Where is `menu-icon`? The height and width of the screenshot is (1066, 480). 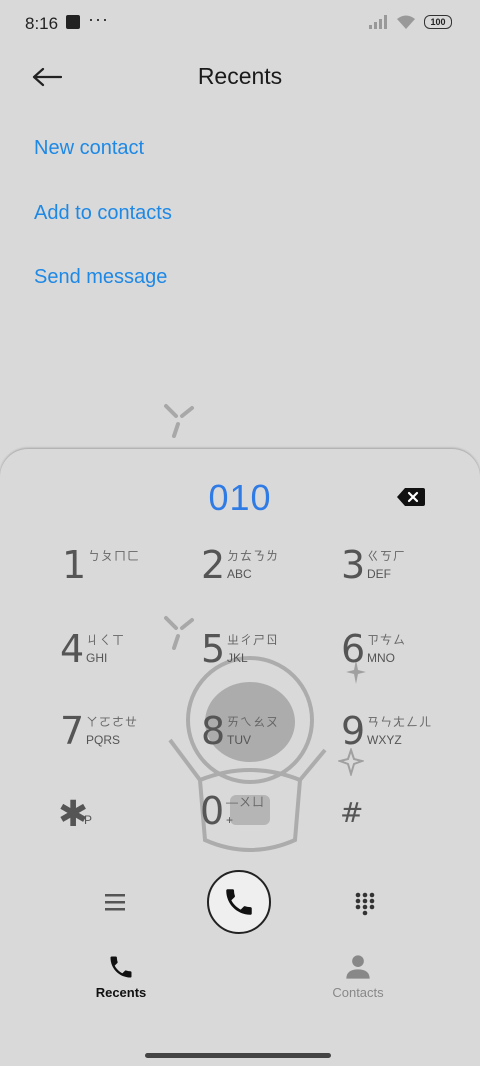 menu-icon is located at coordinates (115, 902).